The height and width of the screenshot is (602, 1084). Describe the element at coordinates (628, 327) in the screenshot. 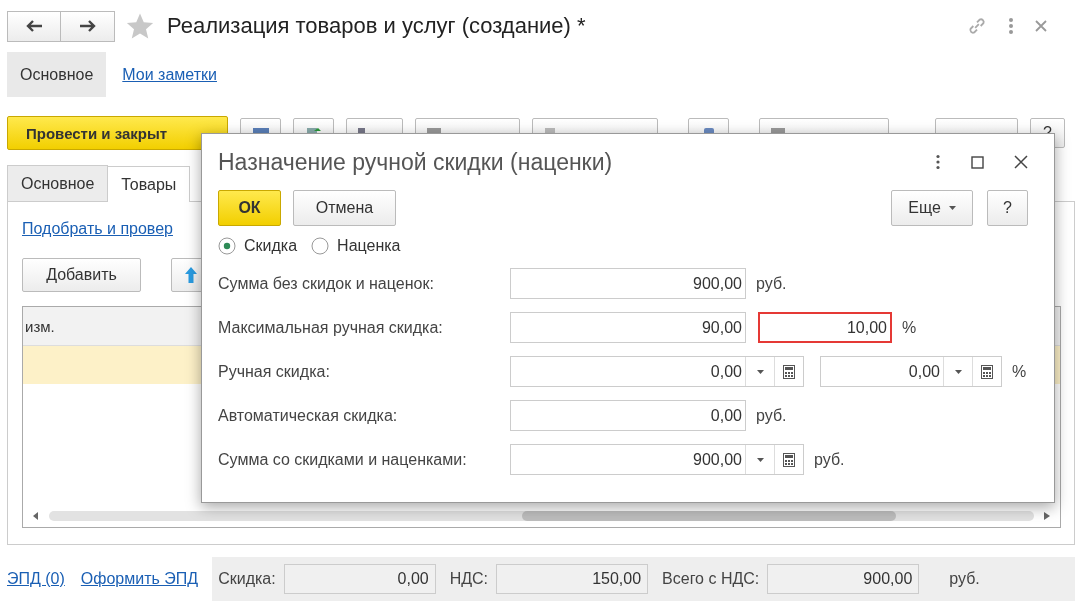

I see `amount-field: 90,00` at that location.